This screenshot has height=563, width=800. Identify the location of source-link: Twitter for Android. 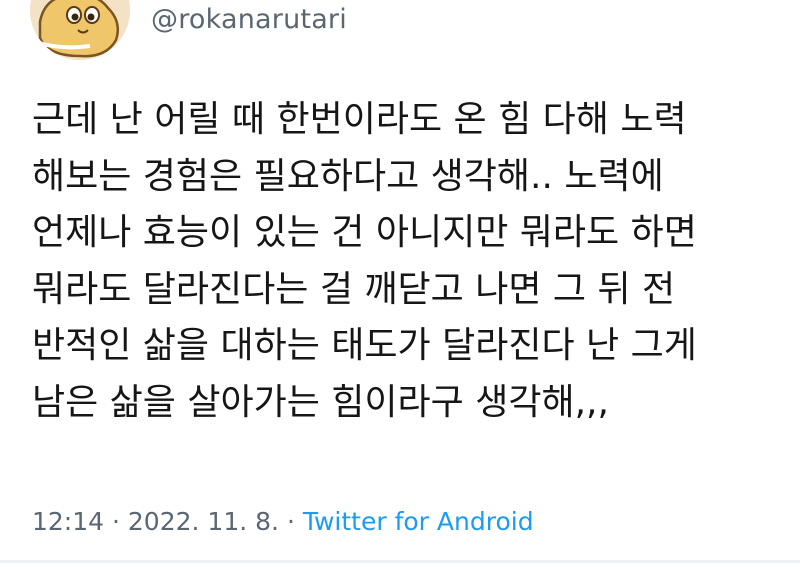
(418, 521).